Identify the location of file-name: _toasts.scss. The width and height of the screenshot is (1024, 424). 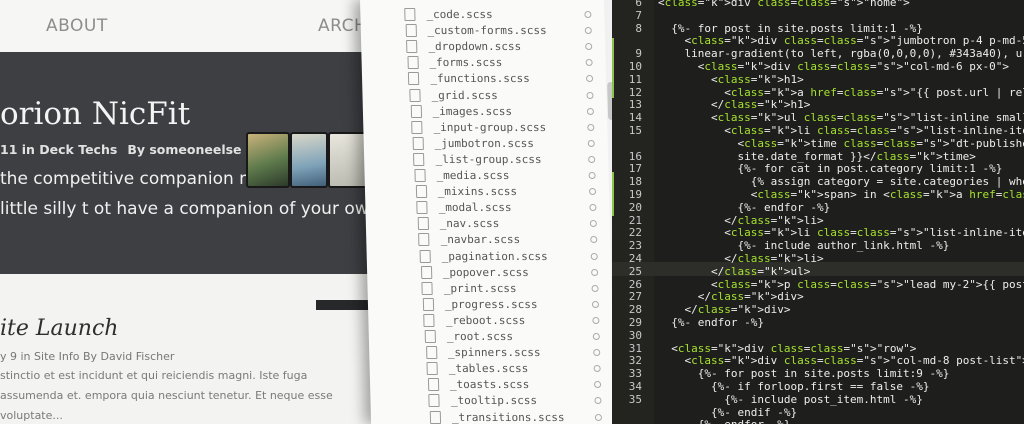
(489, 385).